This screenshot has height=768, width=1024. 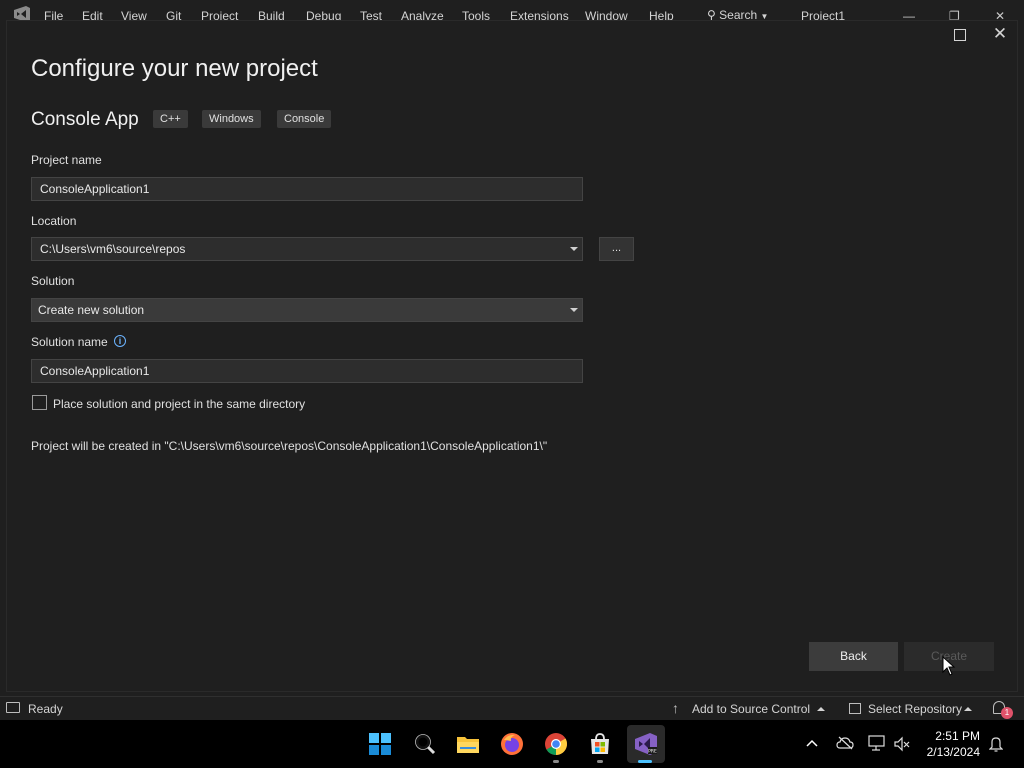 I want to click on back-button: Back, so click(x=853, y=656).